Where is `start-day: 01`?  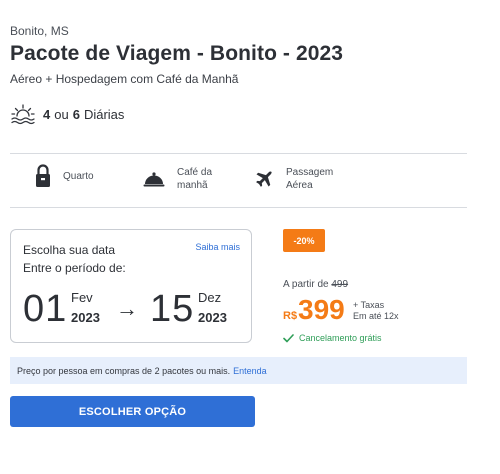 start-day: 01 is located at coordinates (45, 309).